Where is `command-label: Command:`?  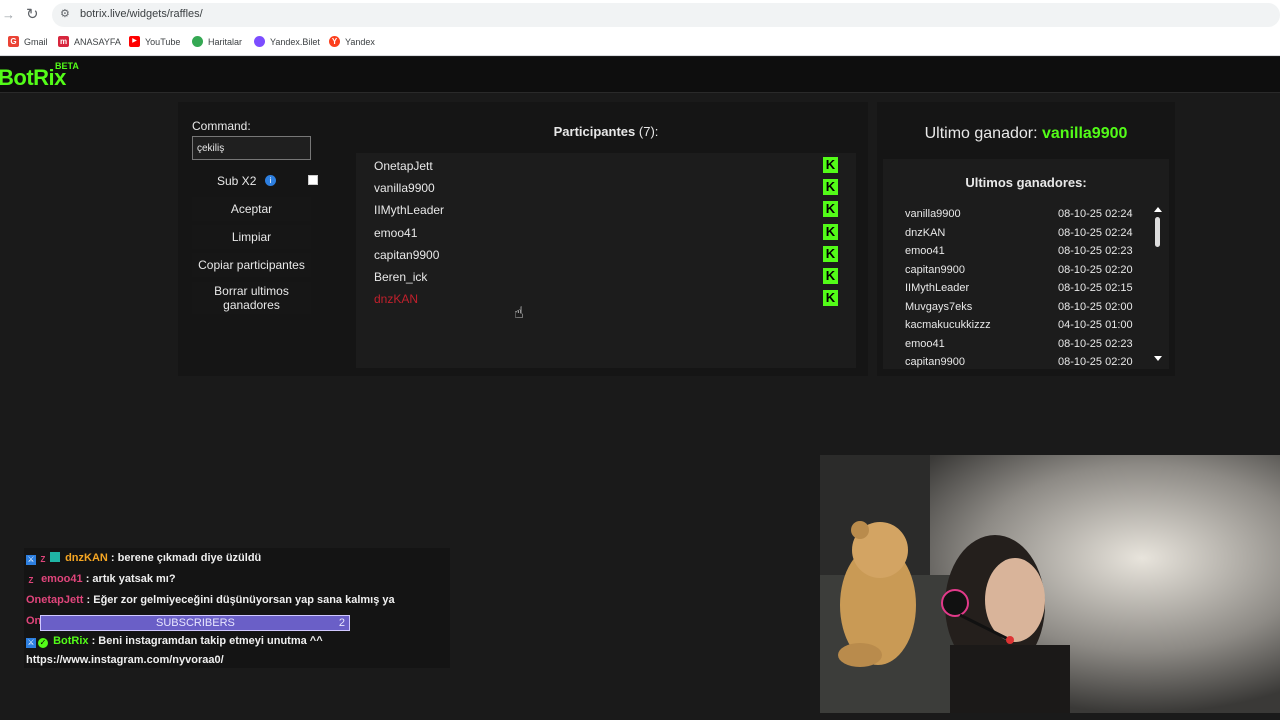 command-label: Command: is located at coordinates (221, 126).